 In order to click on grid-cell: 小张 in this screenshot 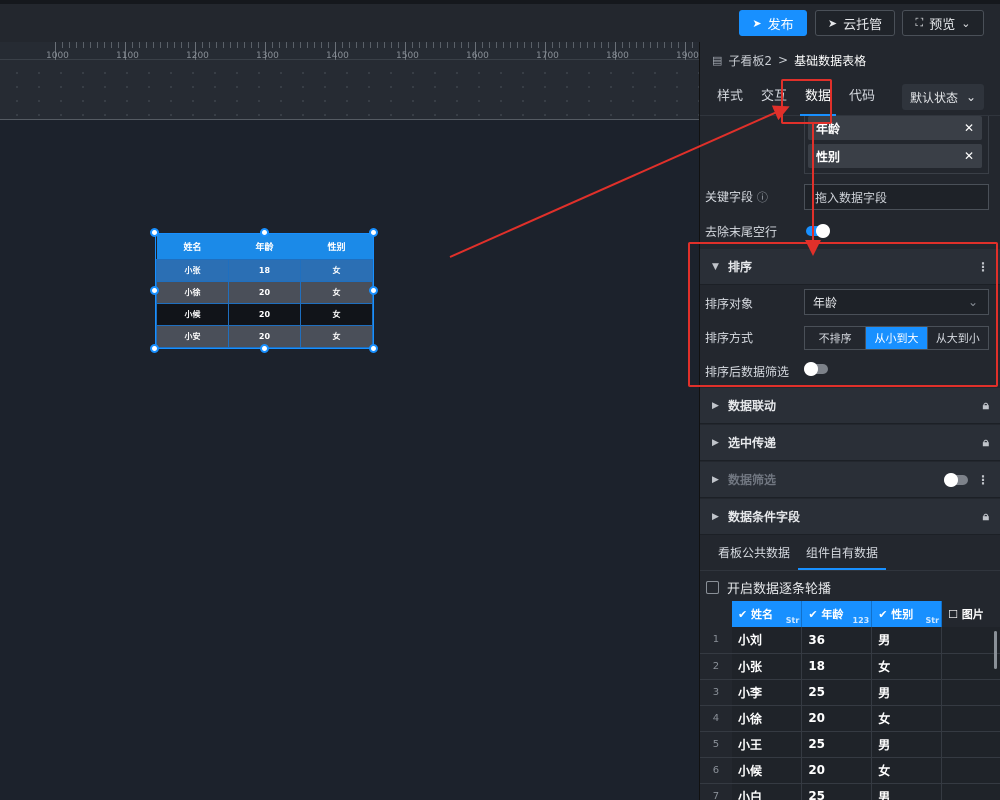, I will do `click(767, 666)`.